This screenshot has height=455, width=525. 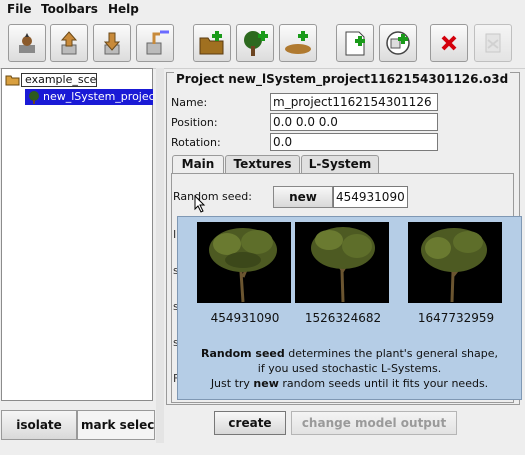 I want to click on delete-icon, so click(x=449, y=43).